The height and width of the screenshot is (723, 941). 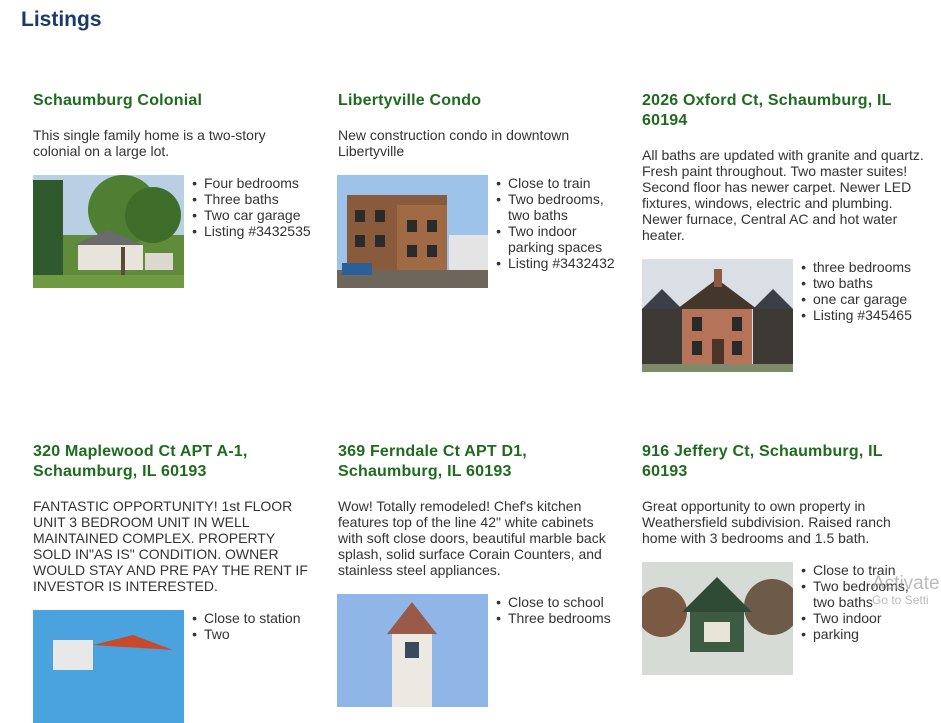 I want to click on feature-item: • Listing #3432535, so click(x=251, y=231).